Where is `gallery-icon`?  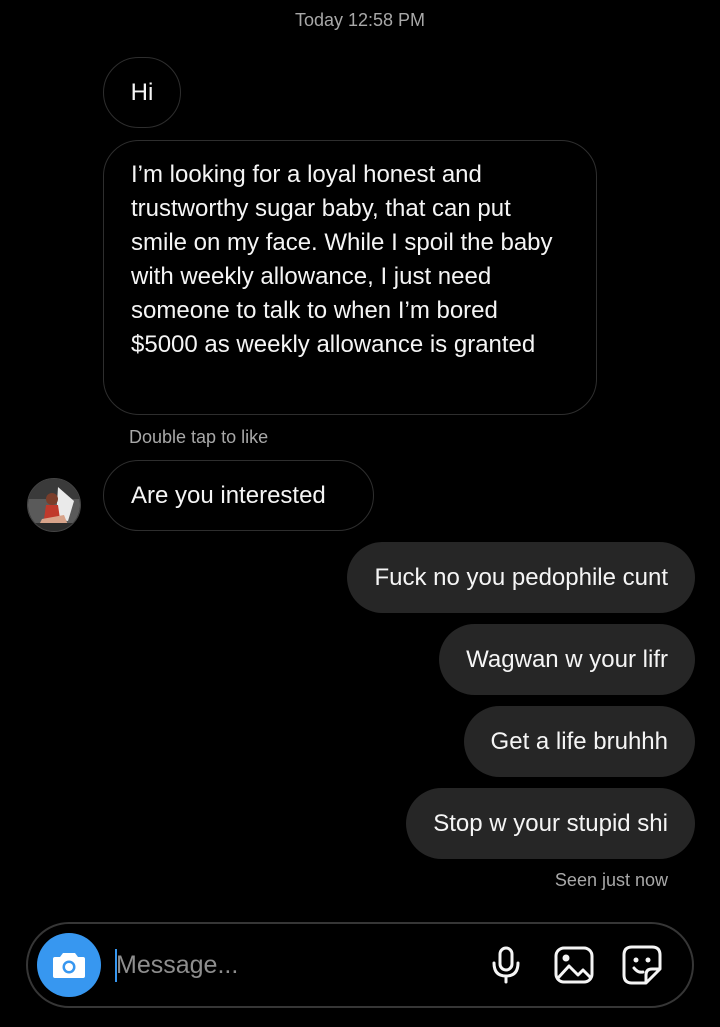 gallery-icon is located at coordinates (574, 965).